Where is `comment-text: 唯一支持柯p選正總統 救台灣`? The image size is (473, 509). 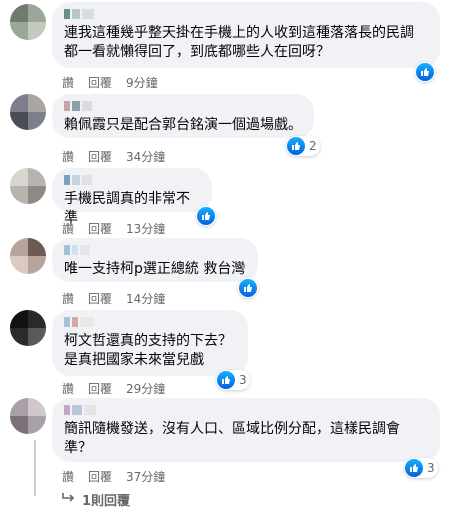 comment-text: 唯一支持柯p選正總統 救台灣 is located at coordinates (155, 269).